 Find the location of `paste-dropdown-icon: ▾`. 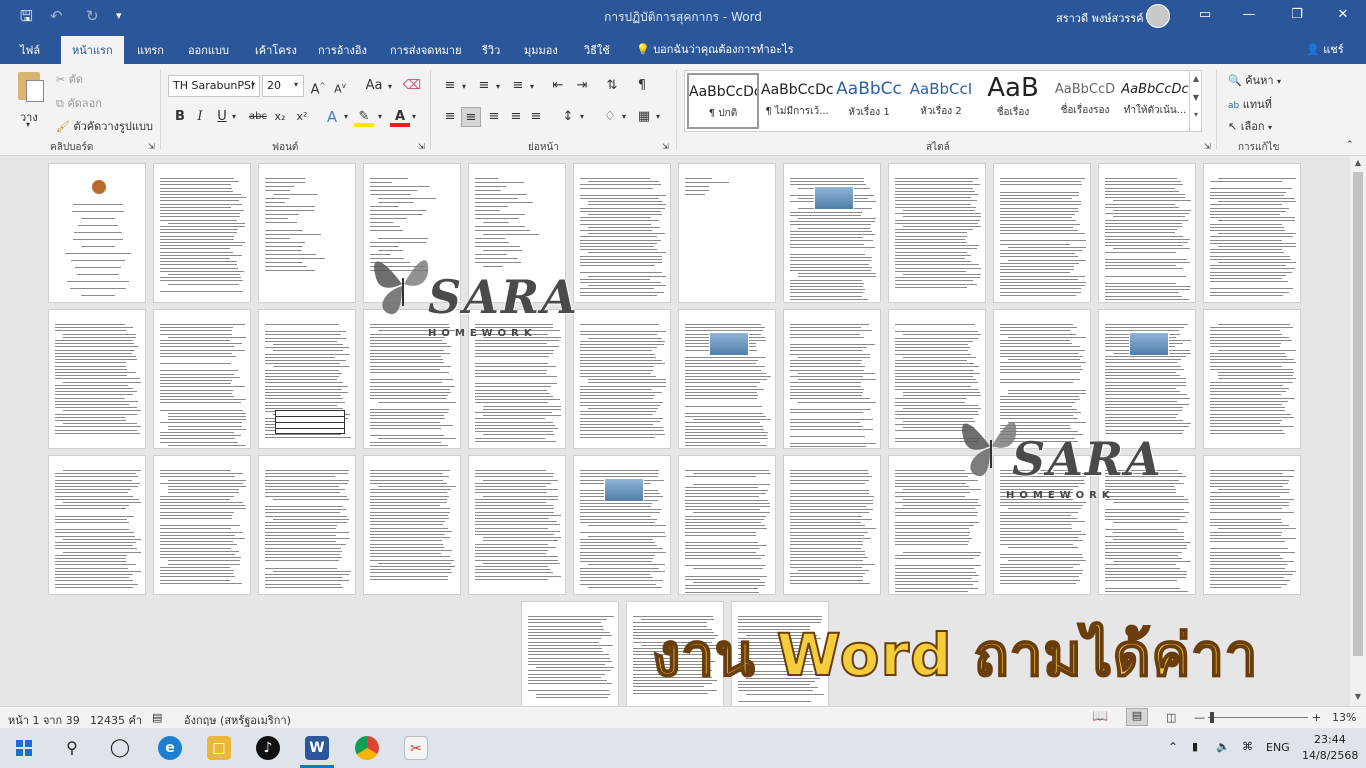

paste-dropdown-icon: ▾ is located at coordinates (28, 124).